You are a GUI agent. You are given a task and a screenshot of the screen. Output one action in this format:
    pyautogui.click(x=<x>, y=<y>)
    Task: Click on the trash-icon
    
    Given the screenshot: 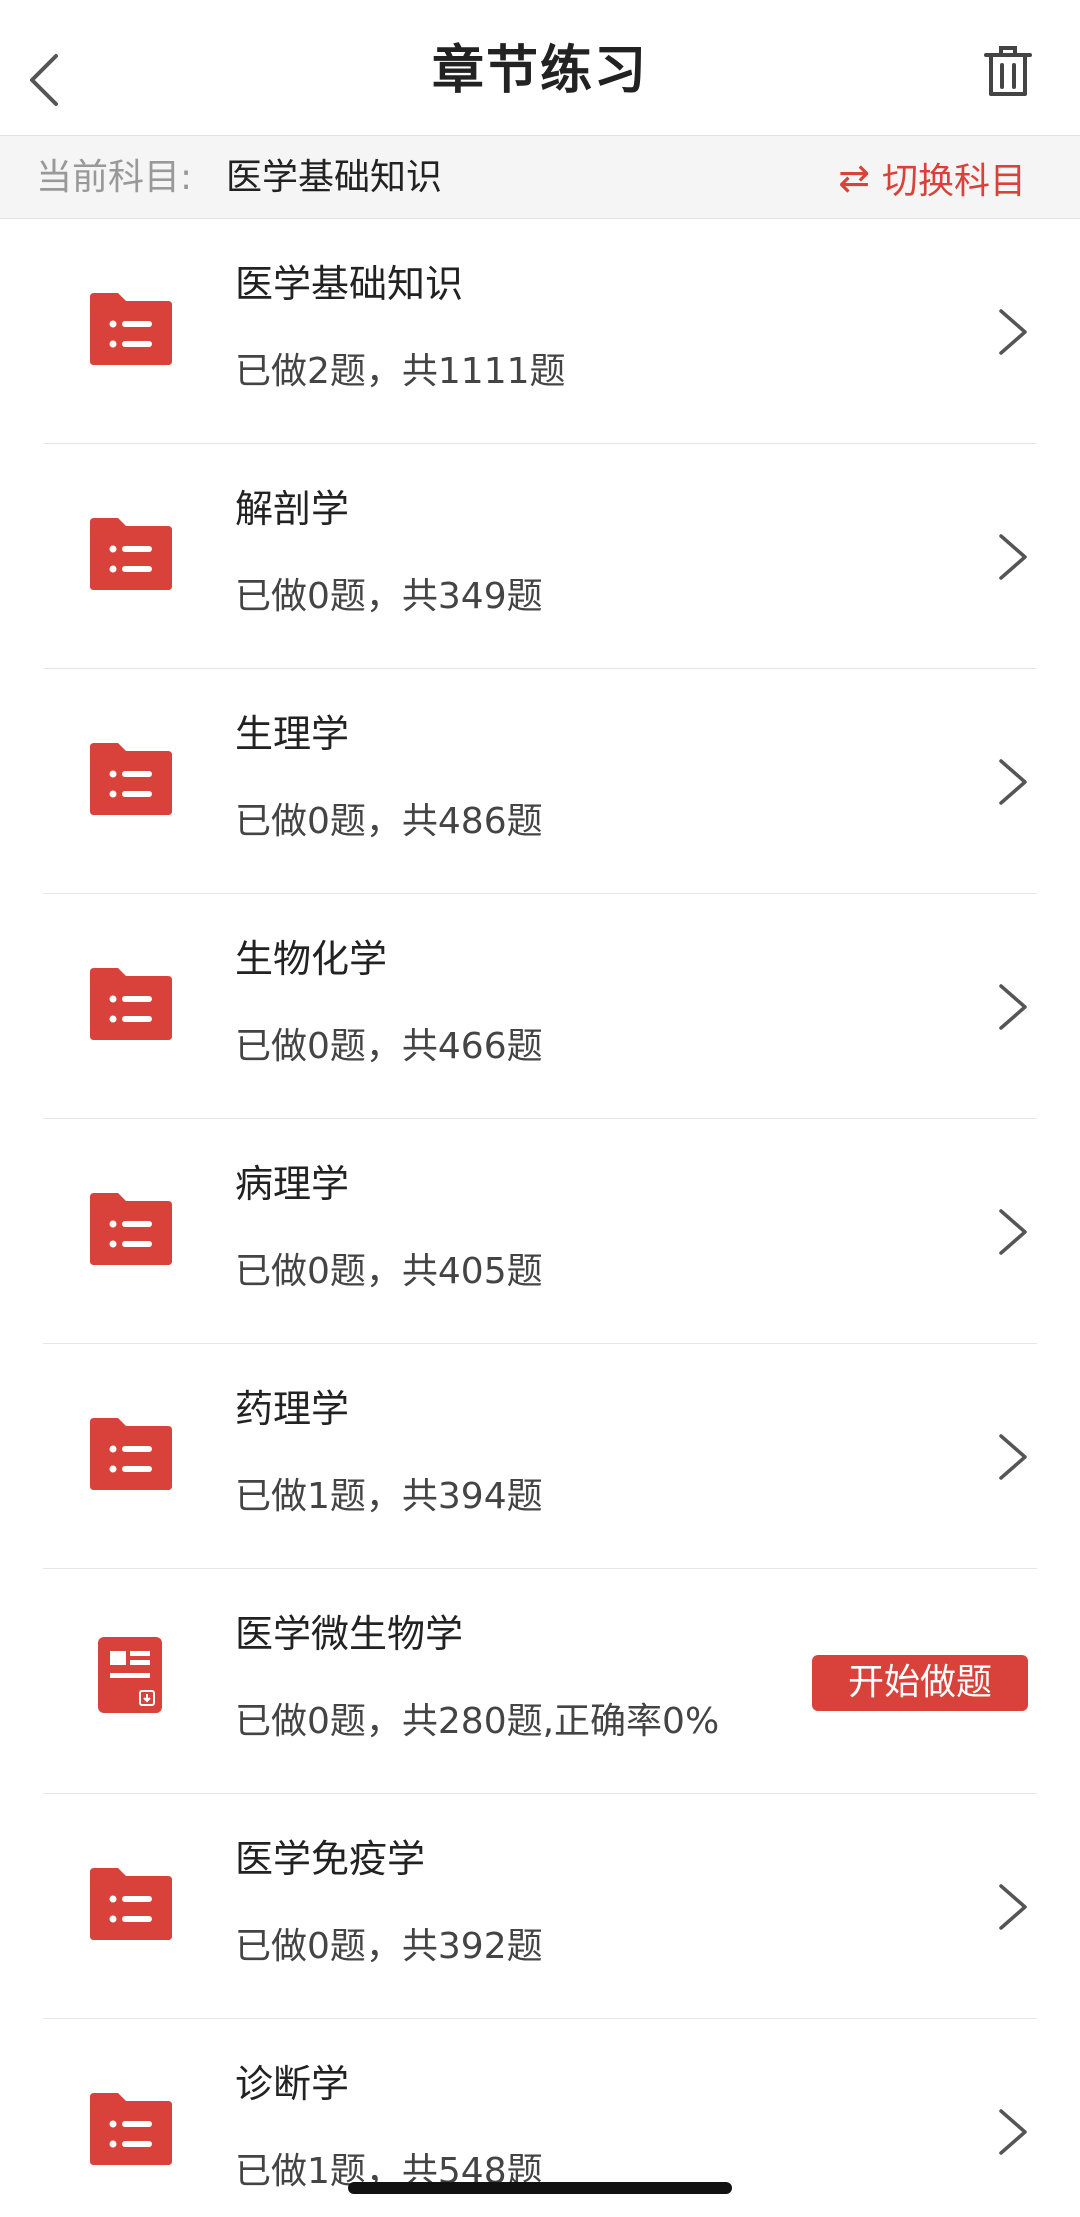 What is the action you would take?
    pyautogui.click(x=1008, y=71)
    